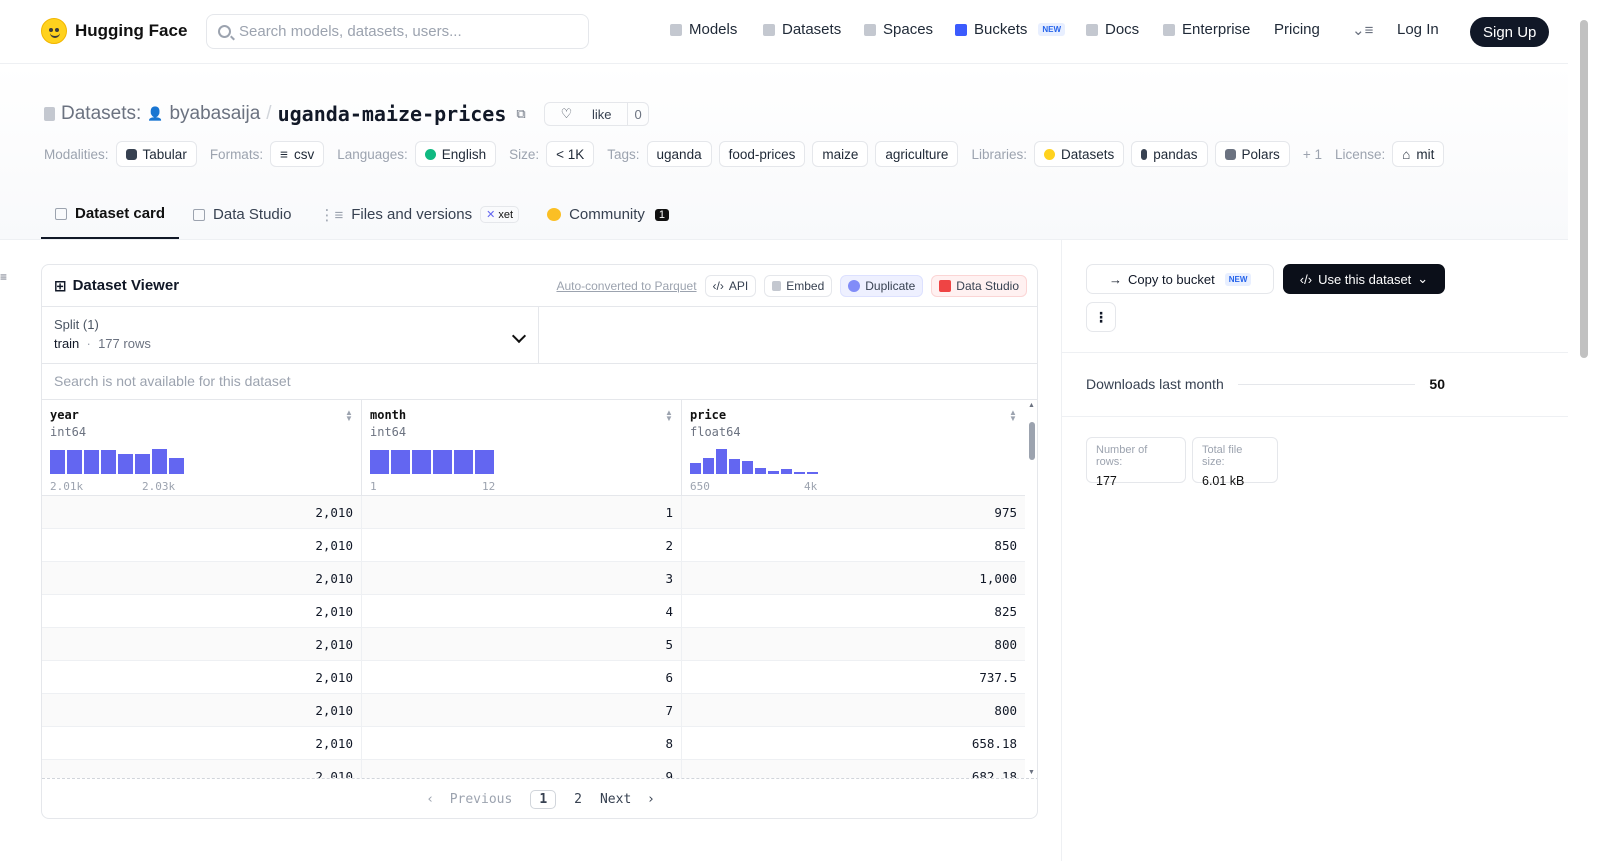 The image size is (1600, 861). Describe the element at coordinates (1206, 29) in the screenshot. I see `nav-enterprise: Enterprise` at that location.